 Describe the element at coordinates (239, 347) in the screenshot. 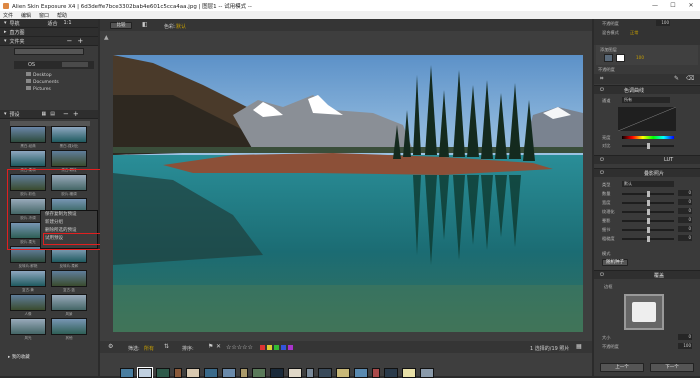

I see `star-rating: ☆☆☆☆☆` at that location.